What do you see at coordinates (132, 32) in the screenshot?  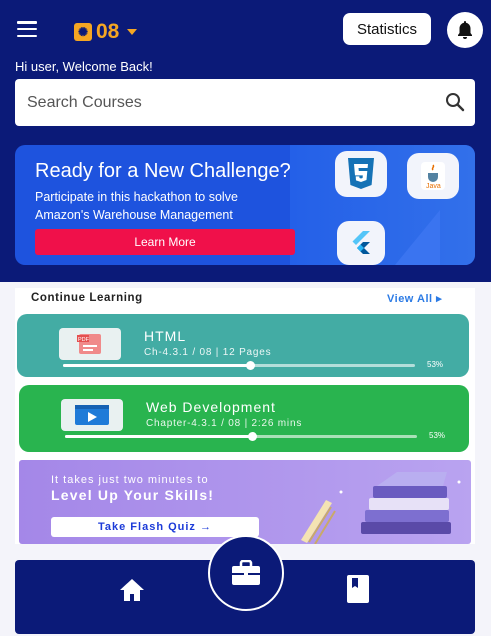 I see `chevron-down-icon` at bounding box center [132, 32].